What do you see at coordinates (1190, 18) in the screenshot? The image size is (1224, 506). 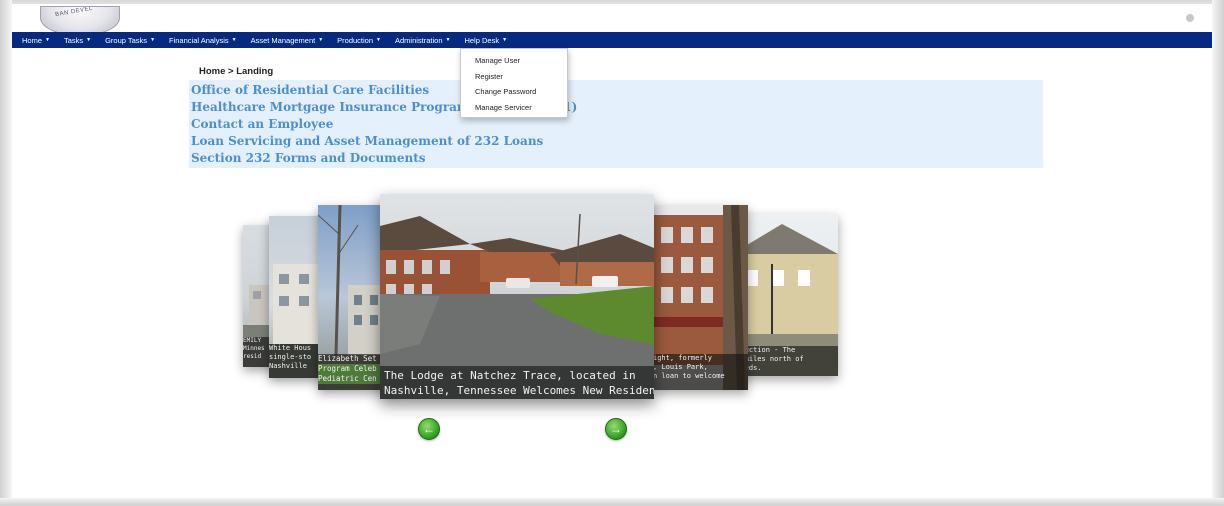 I see `corner-dot` at bounding box center [1190, 18].